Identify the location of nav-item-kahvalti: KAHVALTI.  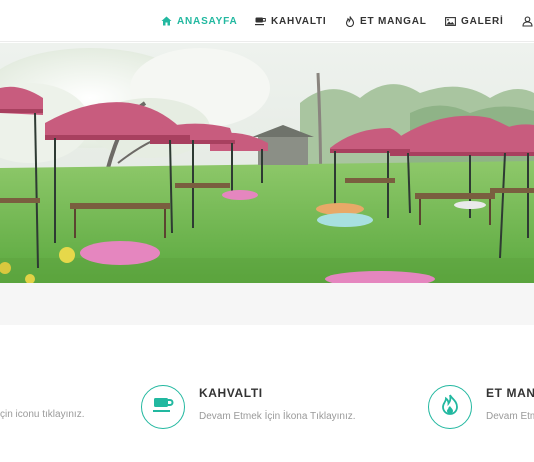
(290, 21).